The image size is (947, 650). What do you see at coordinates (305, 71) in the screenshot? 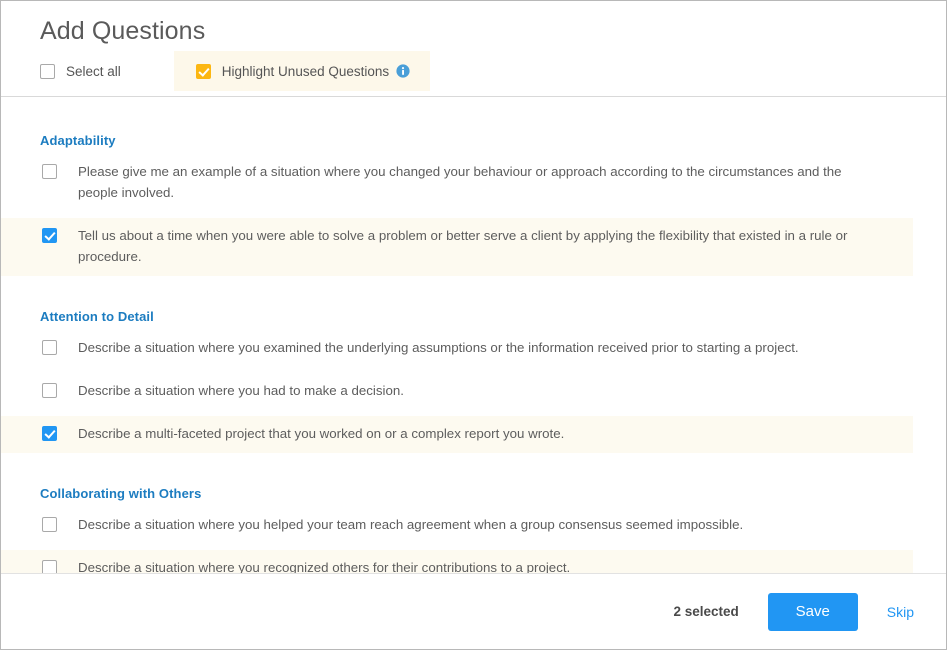
I see `highlight-unused-questions-label: Highlight Unused Questions` at bounding box center [305, 71].